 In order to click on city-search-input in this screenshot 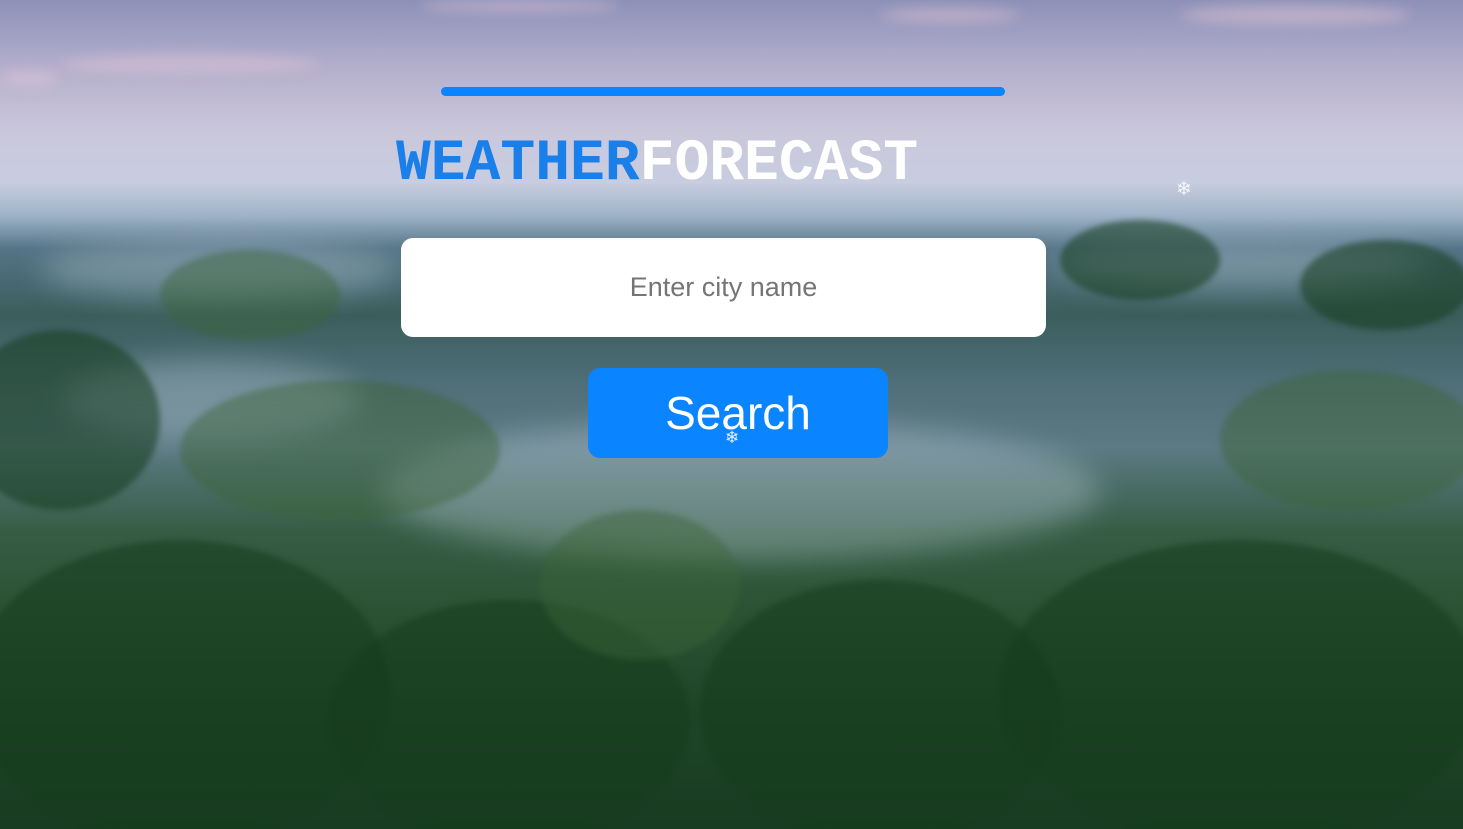, I will do `click(723, 287)`.